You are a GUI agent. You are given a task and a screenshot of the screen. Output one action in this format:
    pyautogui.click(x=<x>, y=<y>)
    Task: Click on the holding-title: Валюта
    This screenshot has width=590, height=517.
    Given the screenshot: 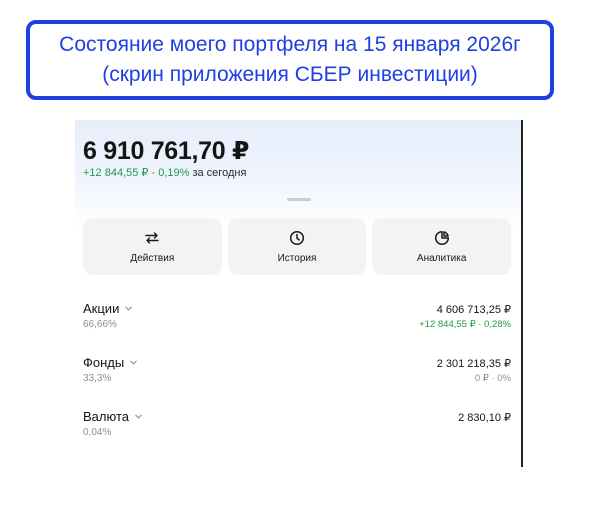 What is the action you would take?
    pyautogui.click(x=113, y=416)
    